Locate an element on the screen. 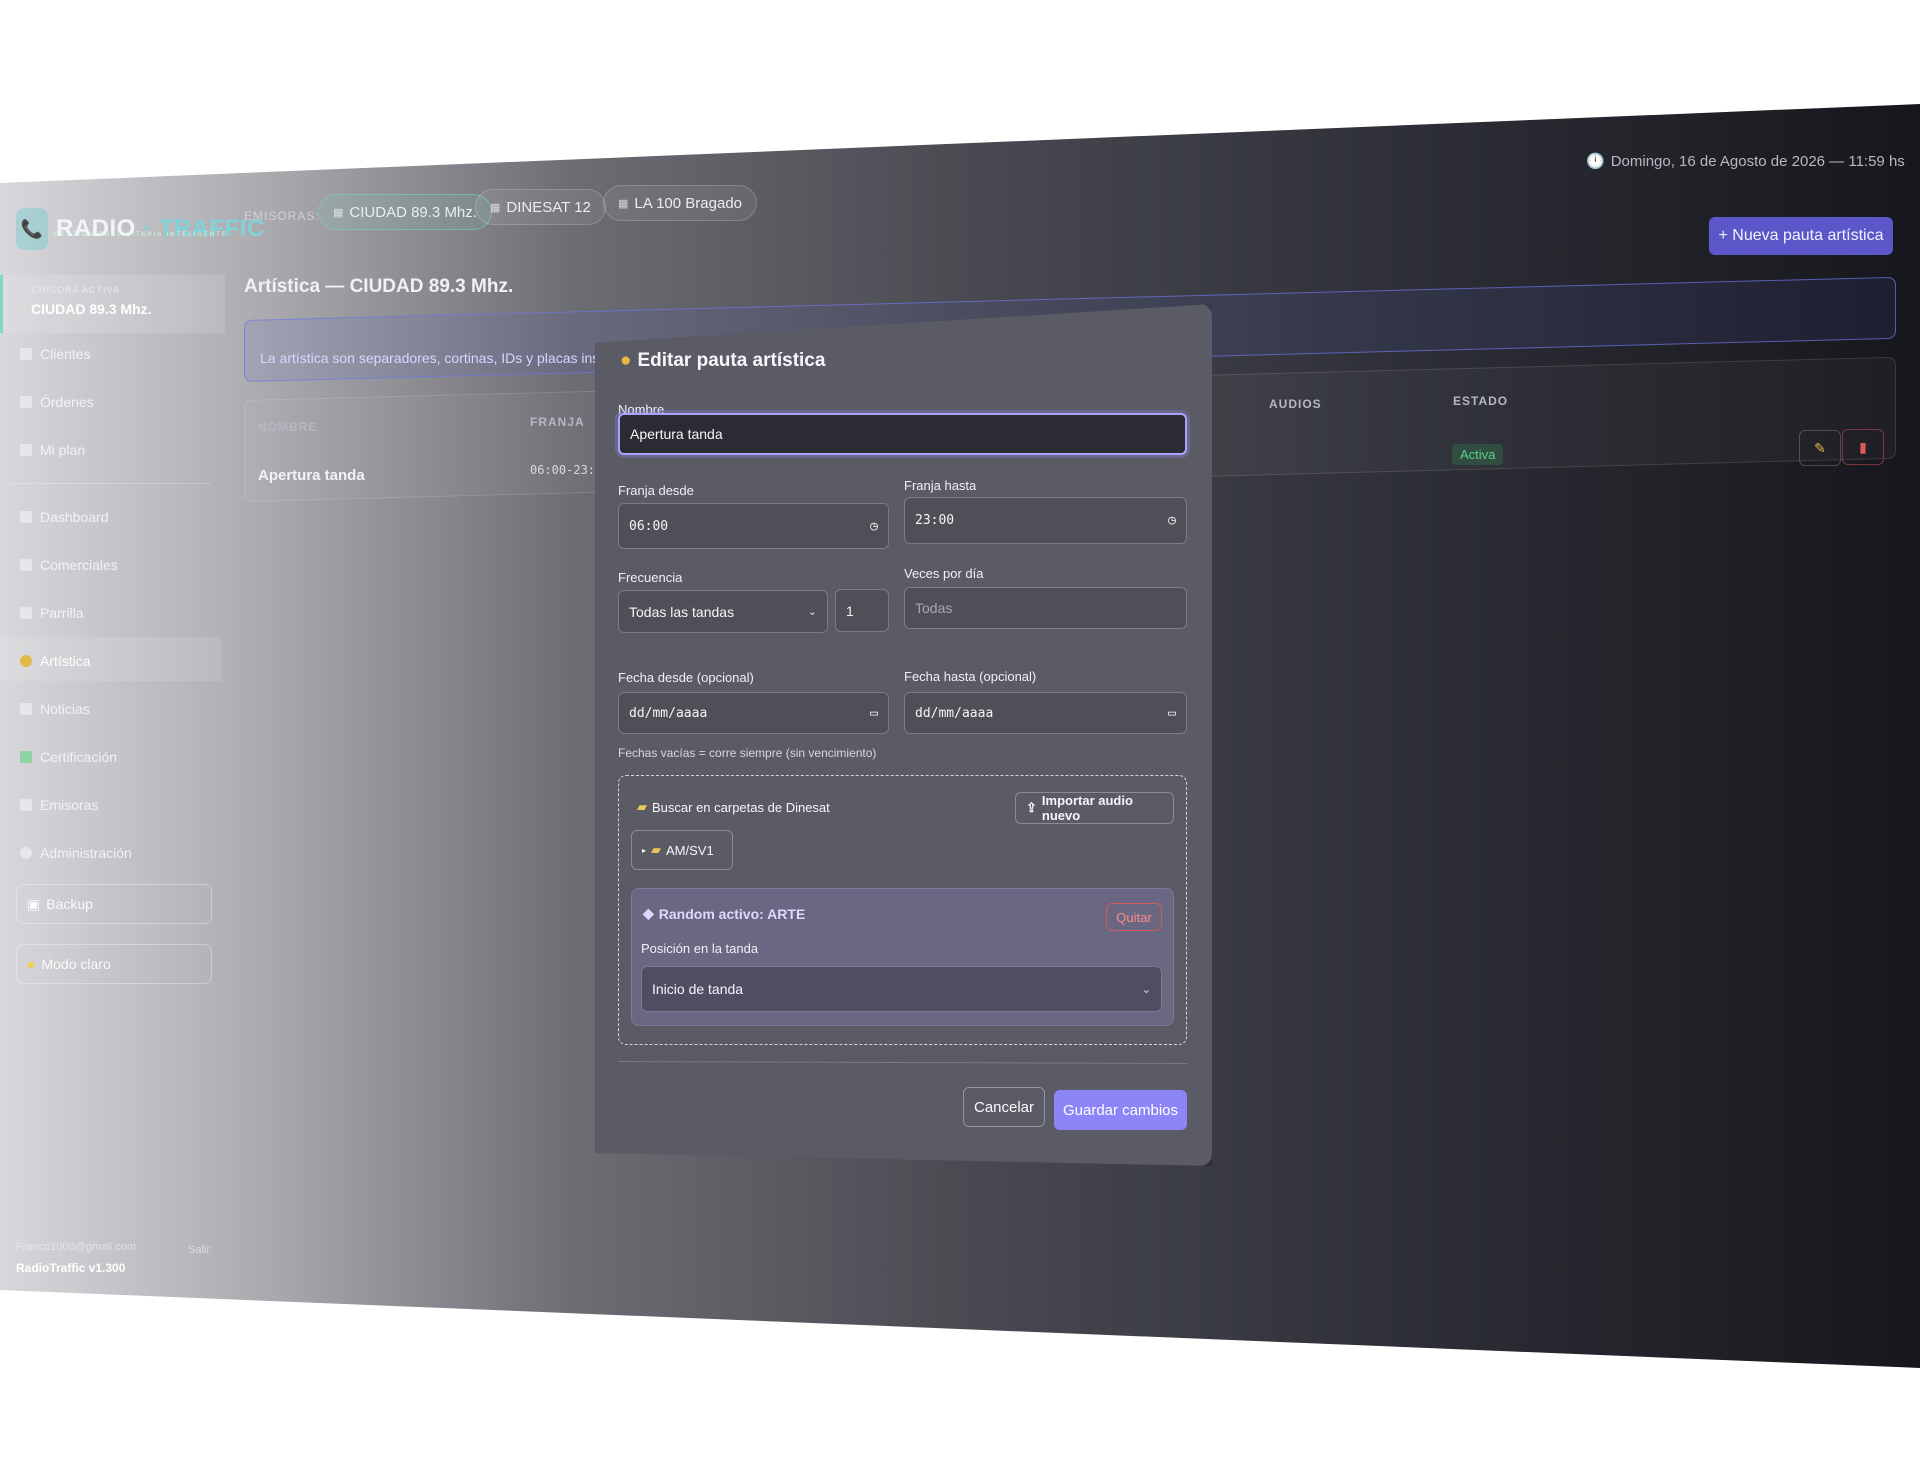 The height and width of the screenshot is (1471, 1920). station-chip-dinesat: ▦ DINESAT 12 is located at coordinates (540, 207).